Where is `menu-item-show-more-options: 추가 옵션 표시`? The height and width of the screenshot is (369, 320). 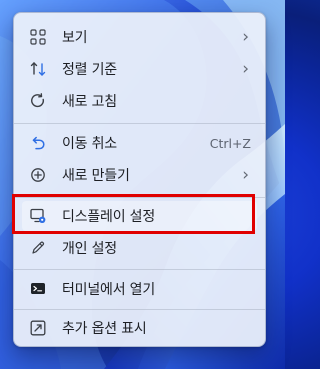 menu-item-show-more-options: 추가 옵션 표시 is located at coordinates (139, 328).